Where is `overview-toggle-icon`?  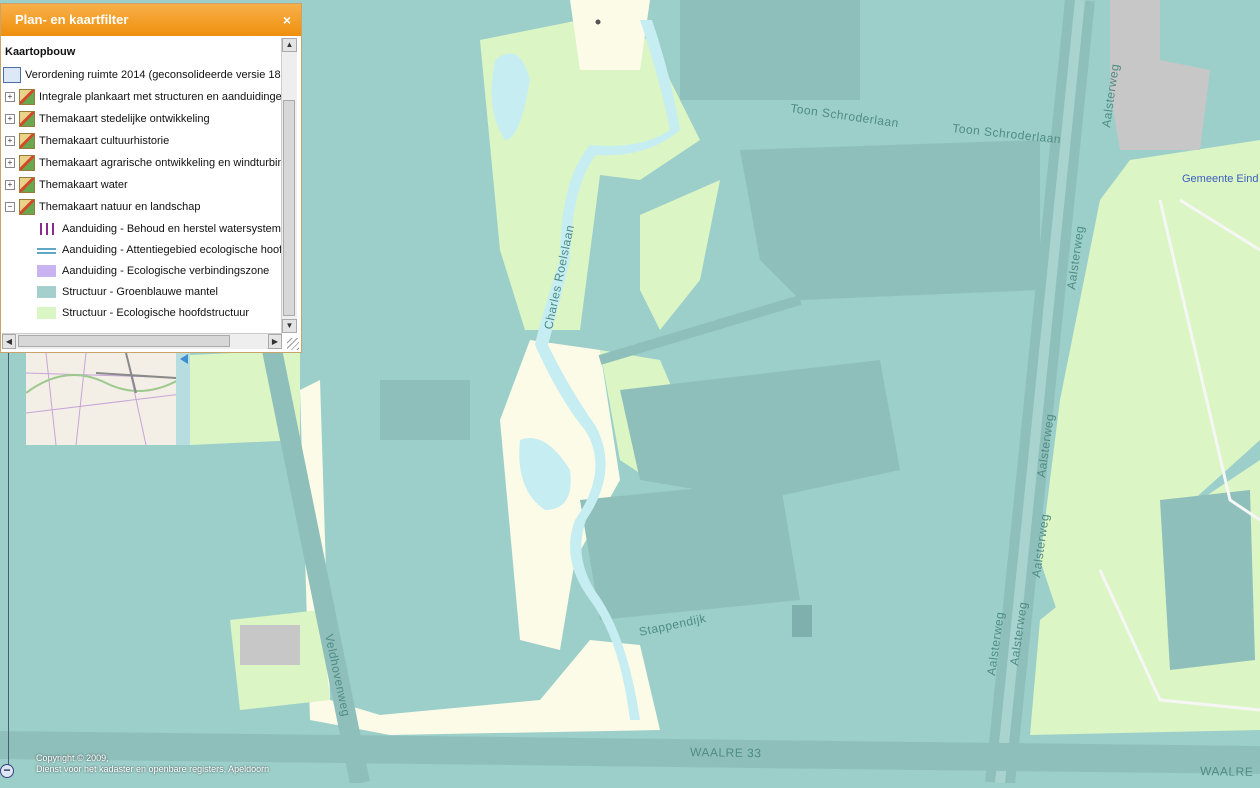 overview-toggle-icon is located at coordinates (184, 359).